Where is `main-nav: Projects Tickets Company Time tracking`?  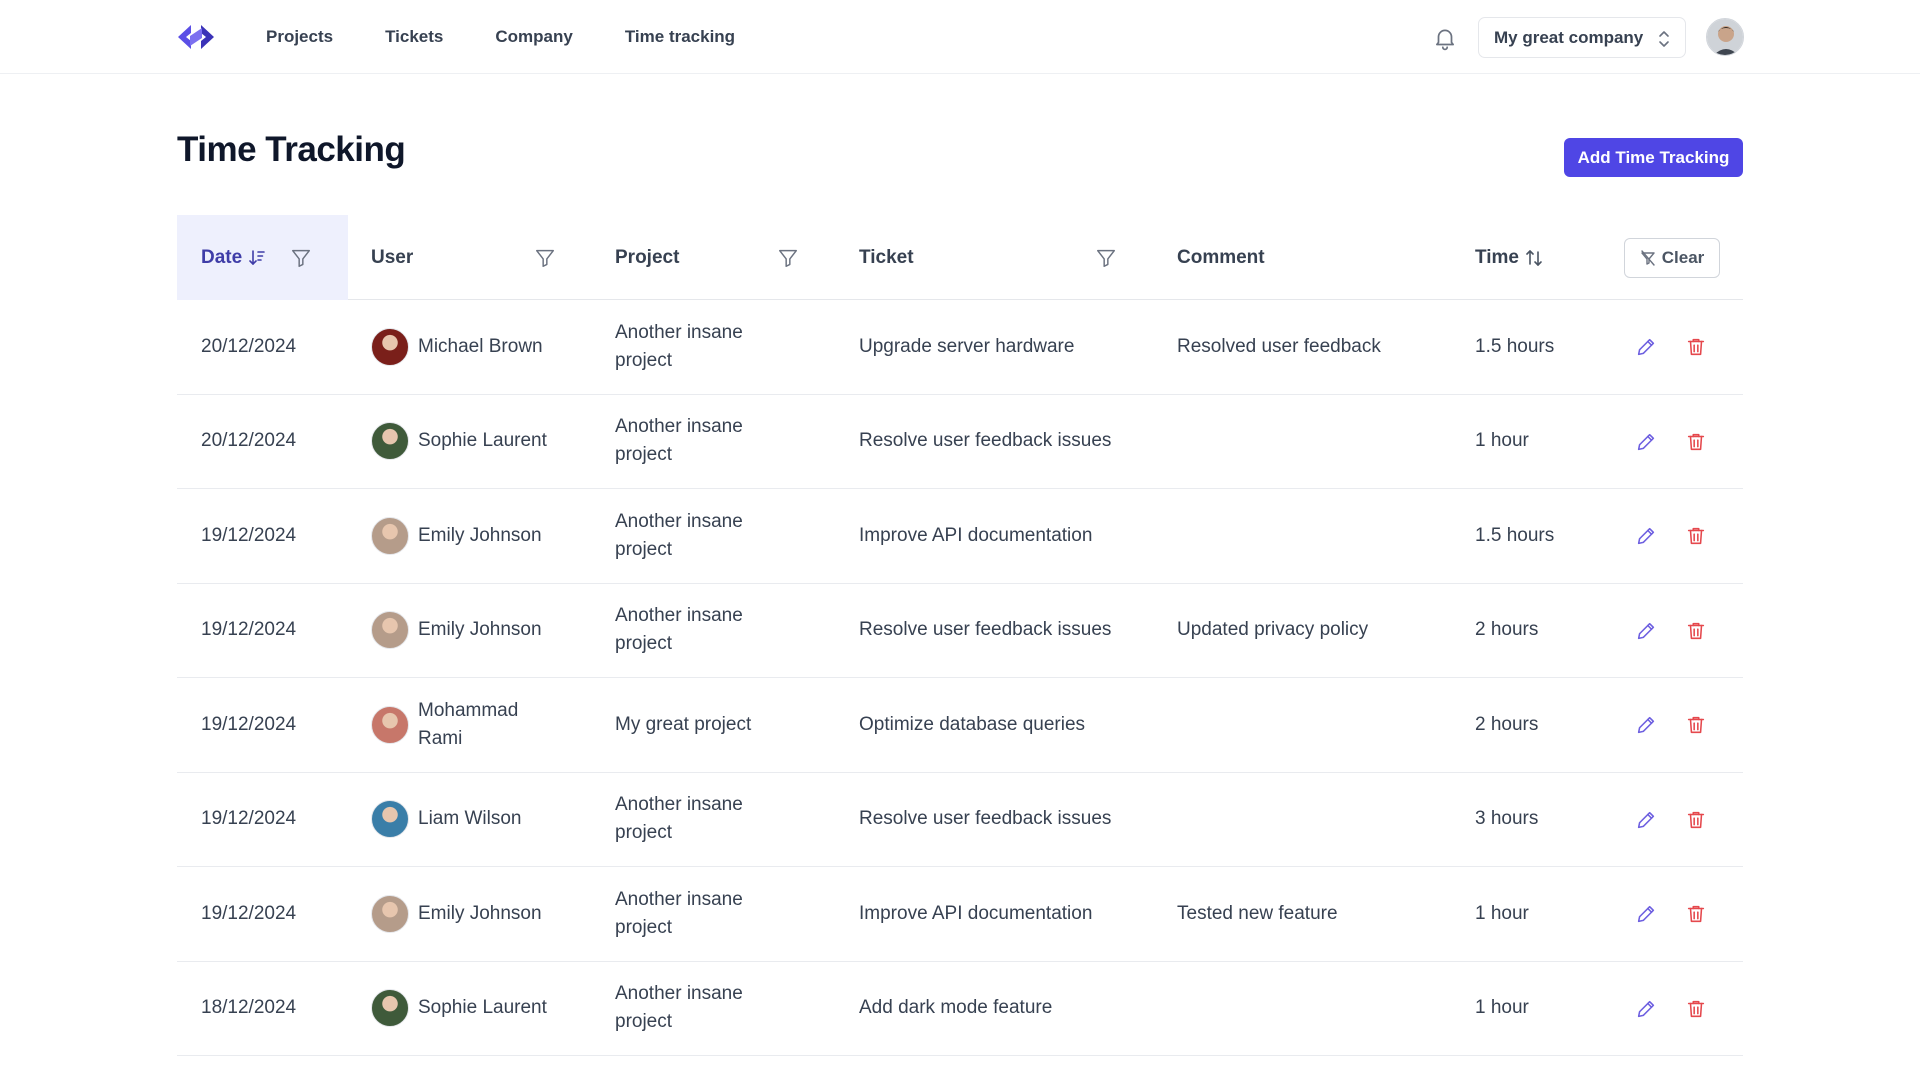
main-nav: Projects Tickets Company Time tracking is located at coordinates (526, 37).